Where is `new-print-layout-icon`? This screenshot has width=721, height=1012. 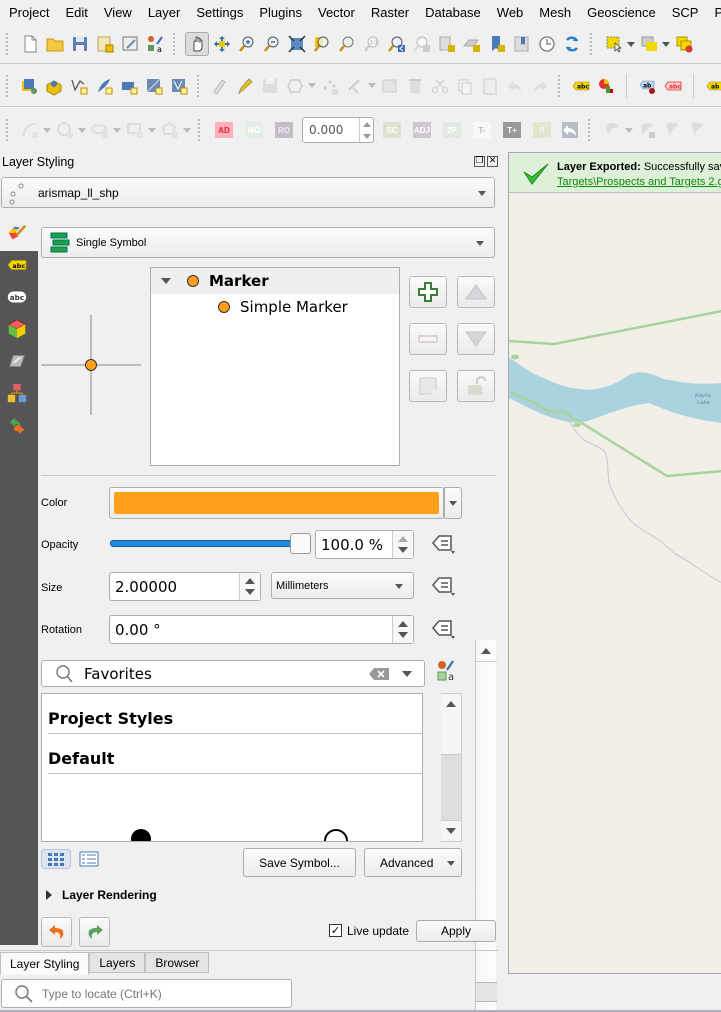 new-print-layout-icon is located at coordinates (105, 44).